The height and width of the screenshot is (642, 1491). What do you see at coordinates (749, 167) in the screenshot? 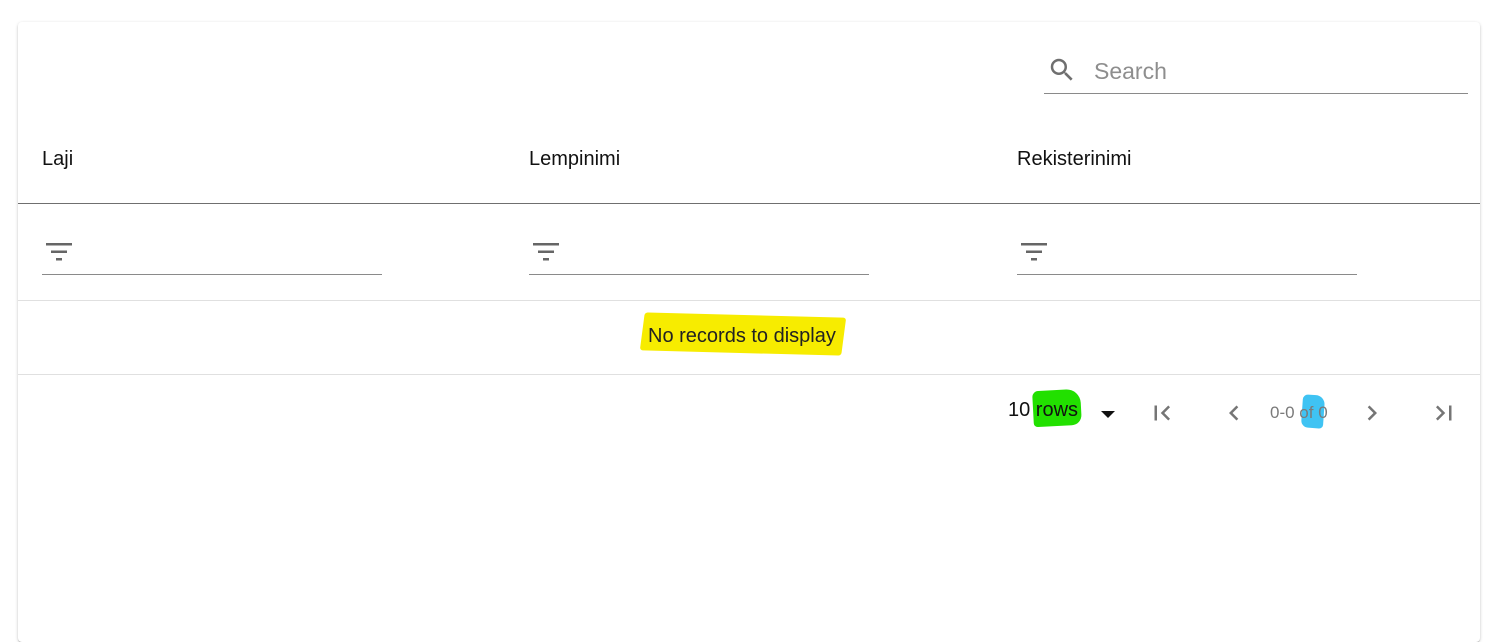
I see `table-header-row: Laji Lempinimi Rekisterinimi` at bounding box center [749, 167].